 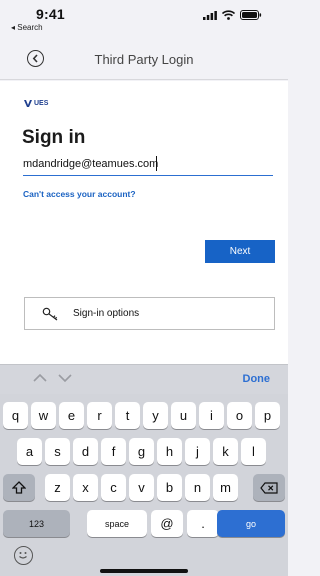 I want to click on key-z: z, so click(x=57, y=487).